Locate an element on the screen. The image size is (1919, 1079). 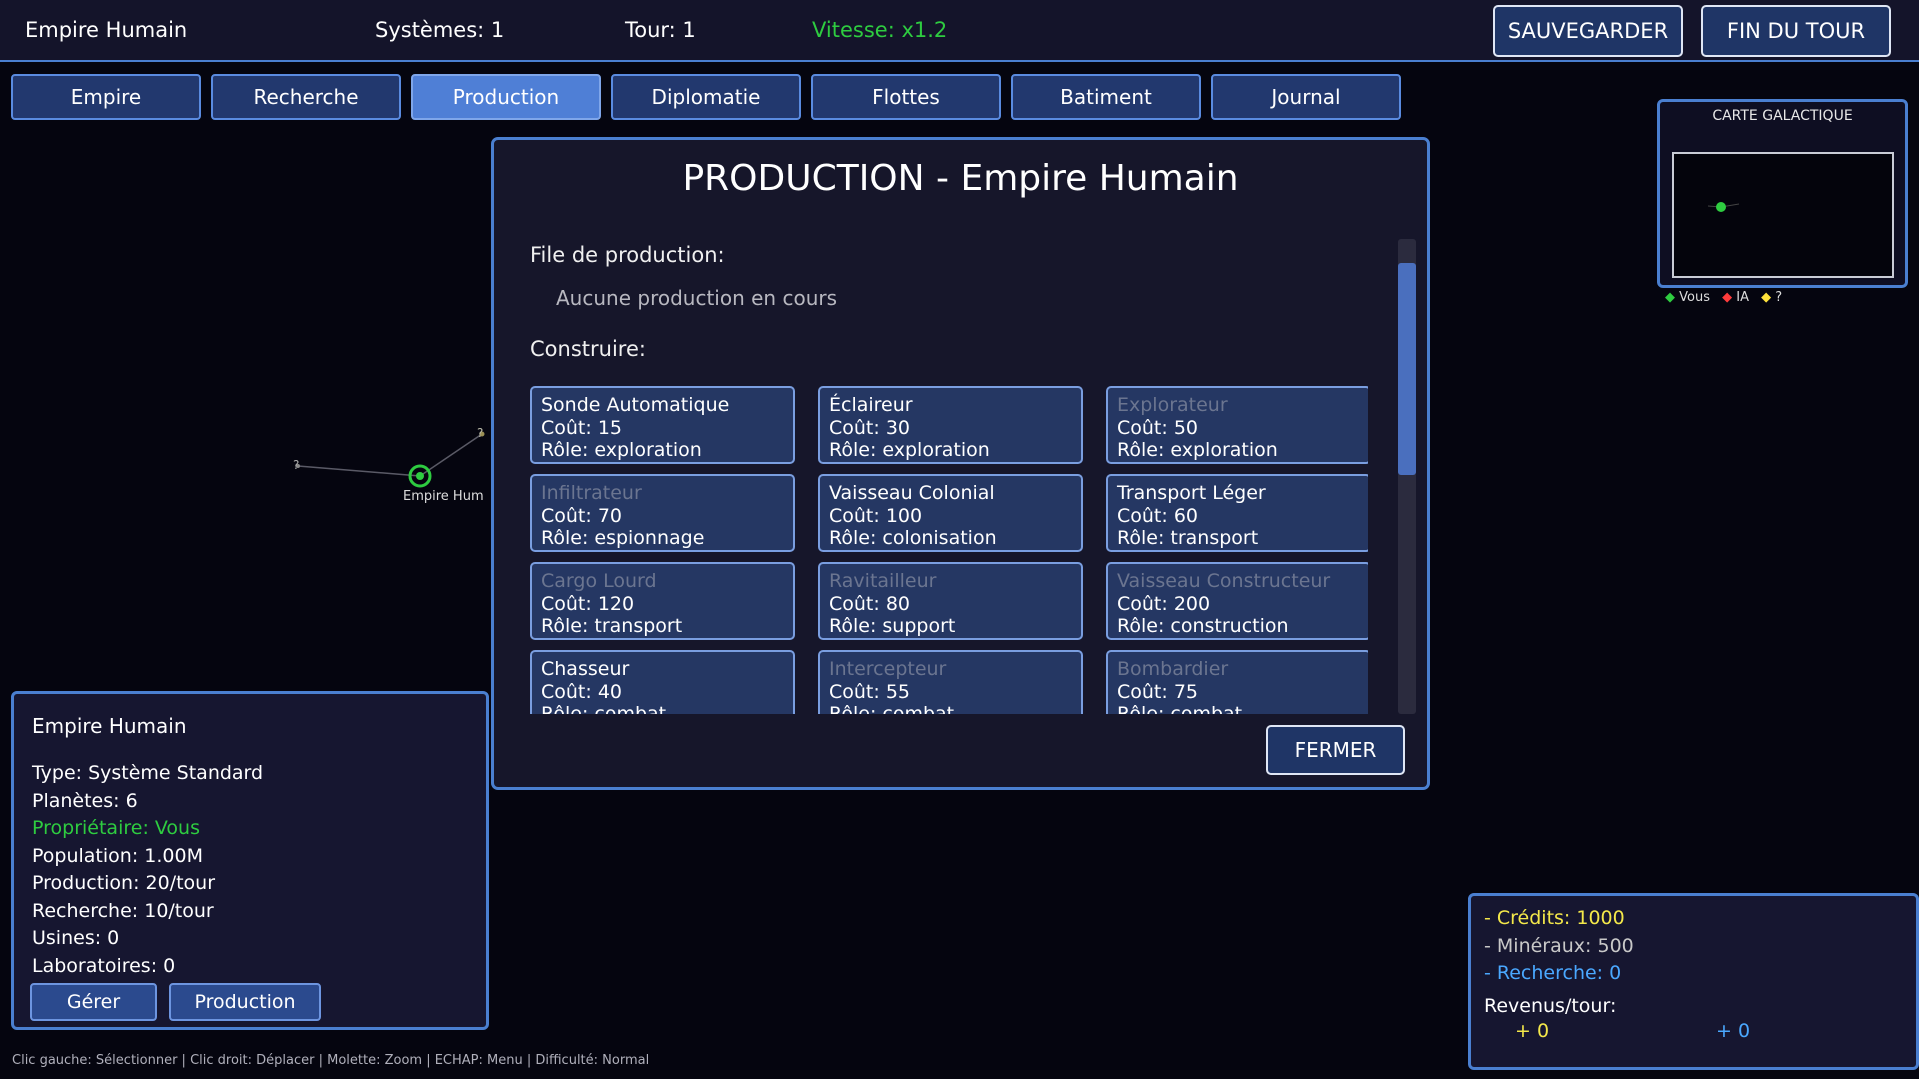
legend-unknown-icon: ◆ is located at coordinates (1766, 297).